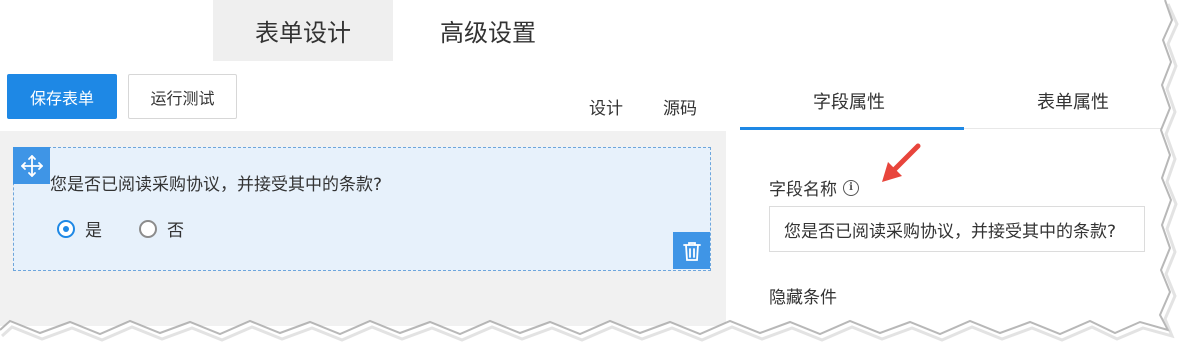 This screenshot has width=1197, height=353. Describe the element at coordinates (803, 190) in the screenshot. I see `field-name-label: 字段名称` at that location.